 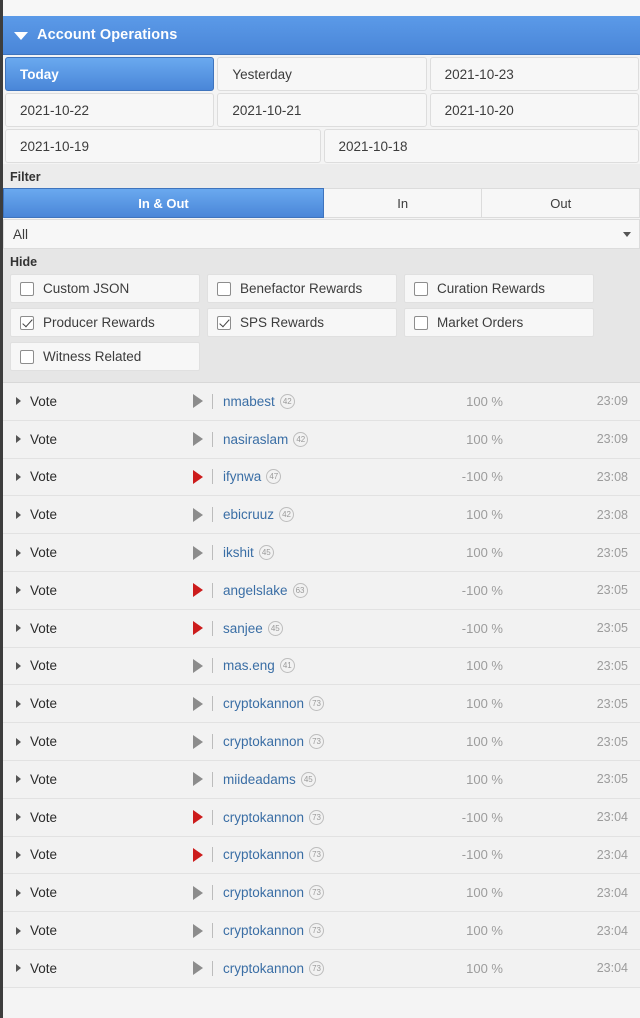 I want to click on date-button-2021-10-18: 2021-10-18, so click(x=481, y=146).